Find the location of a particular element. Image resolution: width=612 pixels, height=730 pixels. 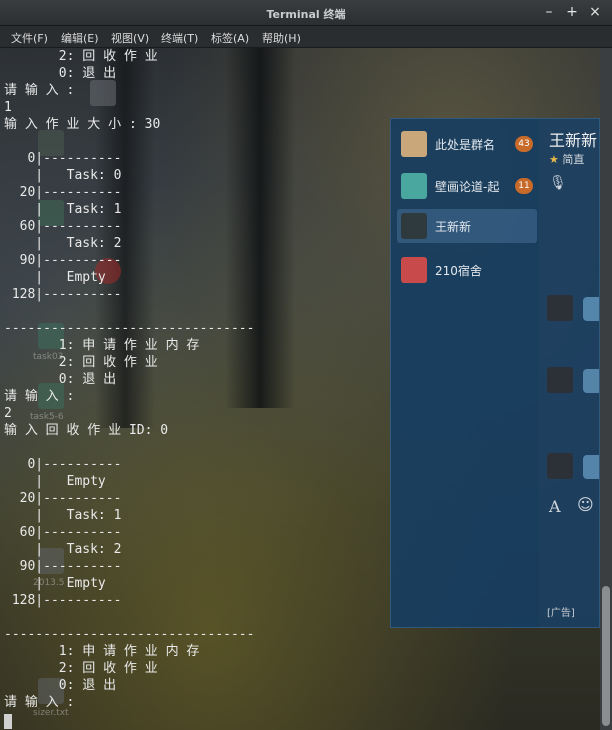

terminal-line: 输 入 作 业 大 小 : 30 is located at coordinates (82, 124).